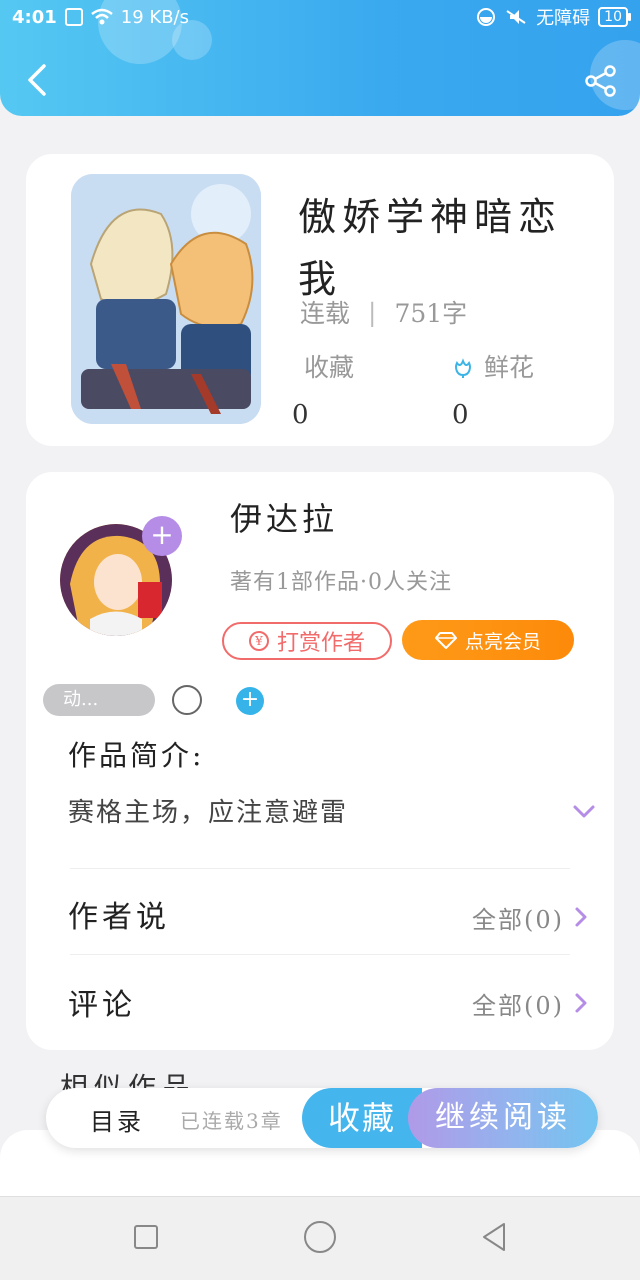 The width and height of the screenshot is (640, 1280). What do you see at coordinates (329, 367) in the screenshot?
I see `favorites-label: 收藏` at bounding box center [329, 367].